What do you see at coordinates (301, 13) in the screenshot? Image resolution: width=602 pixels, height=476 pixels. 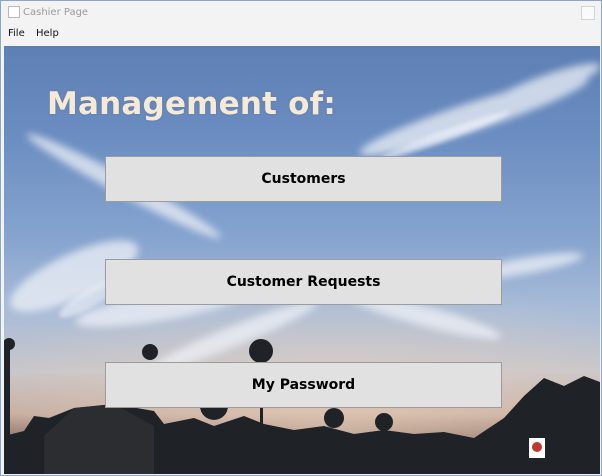 I see `title-bar: Cashier Page` at bounding box center [301, 13].